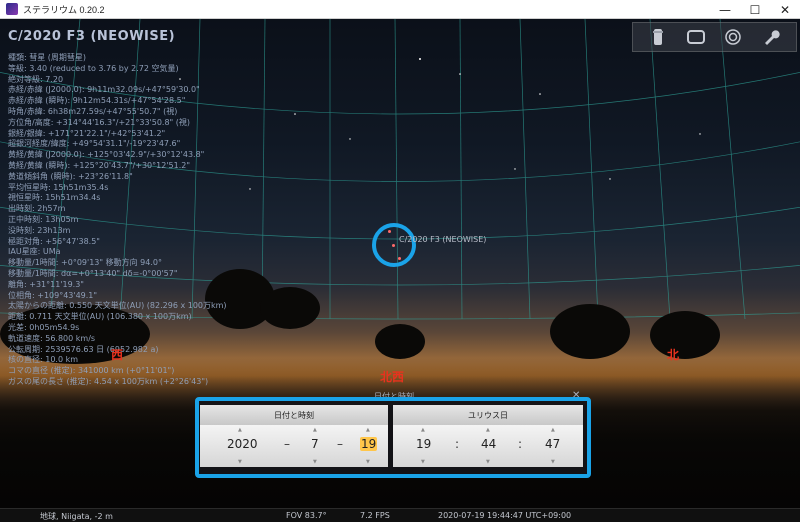 The image size is (800, 522). I want to click on info-line: 没時刻: 23h13m, so click(39, 230).